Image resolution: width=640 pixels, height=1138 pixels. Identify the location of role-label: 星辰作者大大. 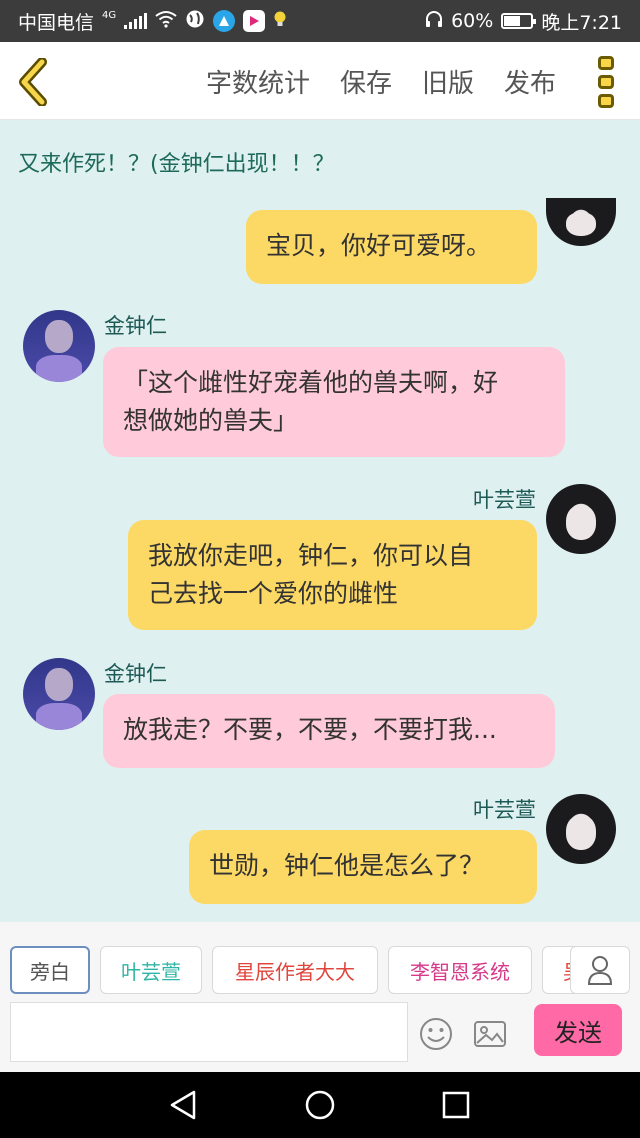
(295, 971).